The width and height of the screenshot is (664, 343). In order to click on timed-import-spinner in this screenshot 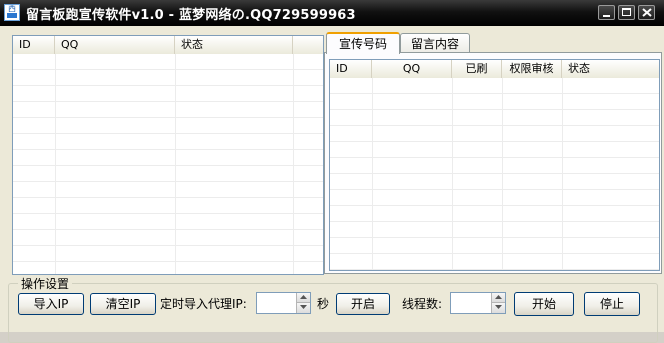, I will do `click(283, 303)`.